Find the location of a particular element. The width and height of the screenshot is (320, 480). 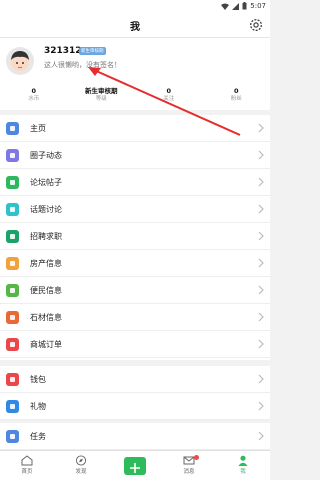

tab-publish is located at coordinates (135, 465).